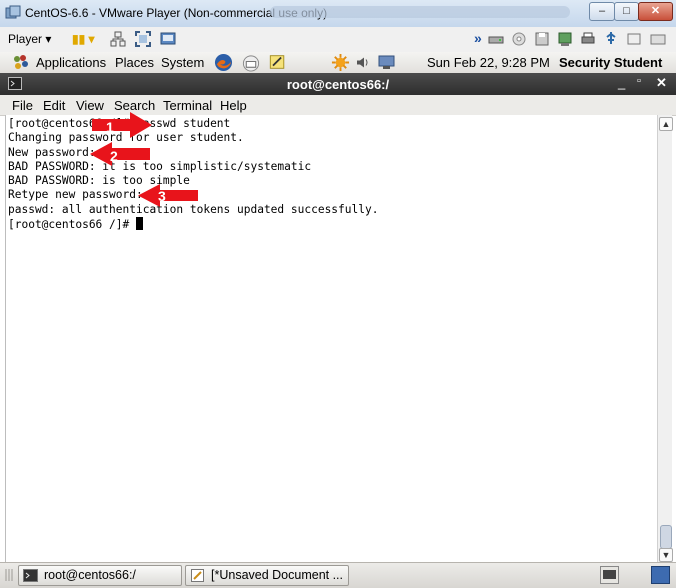 The width and height of the screenshot is (676, 588). I want to click on applications-menu: Applications, so click(71, 62).